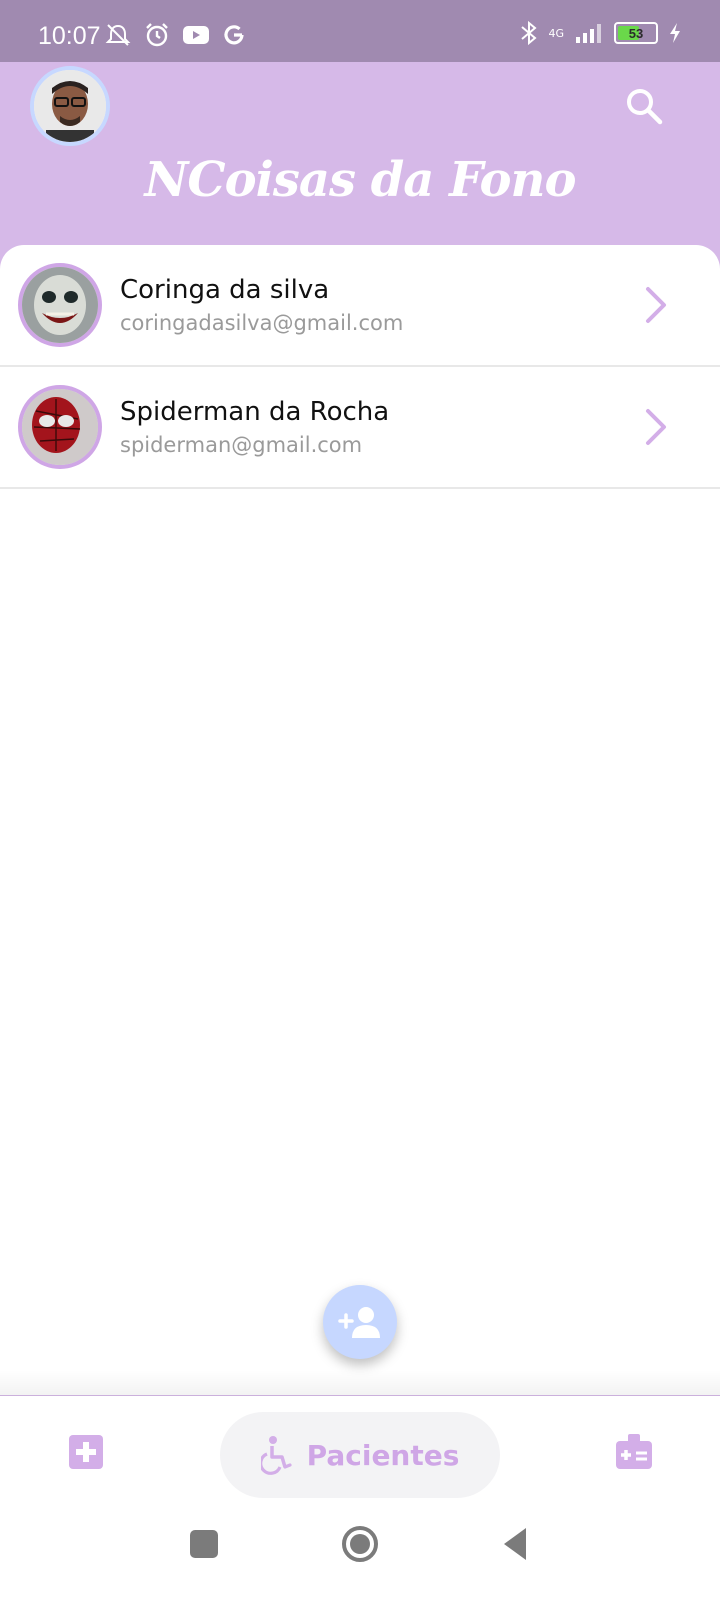  I want to click on alarm-icon, so click(157, 35).